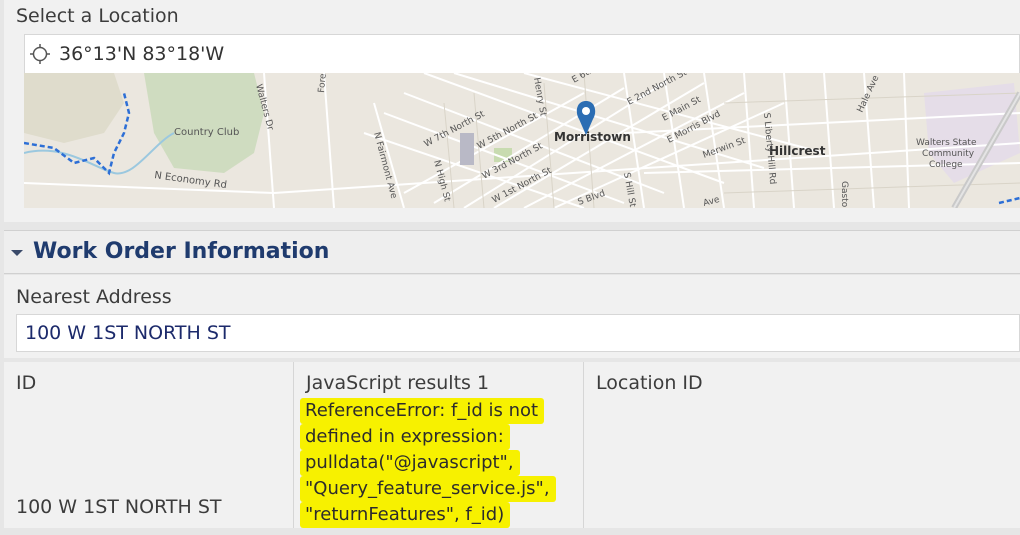 The width and height of the screenshot is (1020, 535). What do you see at coordinates (946, 143) in the screenshot?
I see `map-label-college-1: Walters State` at bounding box center [946, 143].